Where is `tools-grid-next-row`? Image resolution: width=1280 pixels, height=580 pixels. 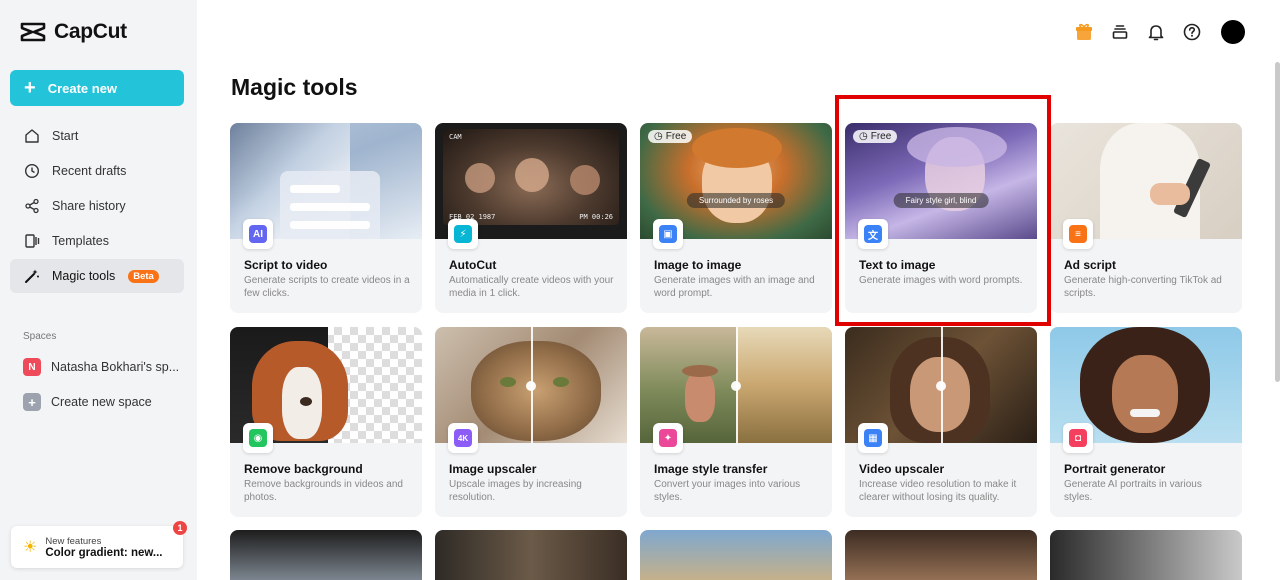 tools-grid-next-row is located at coordinates (736, 555).